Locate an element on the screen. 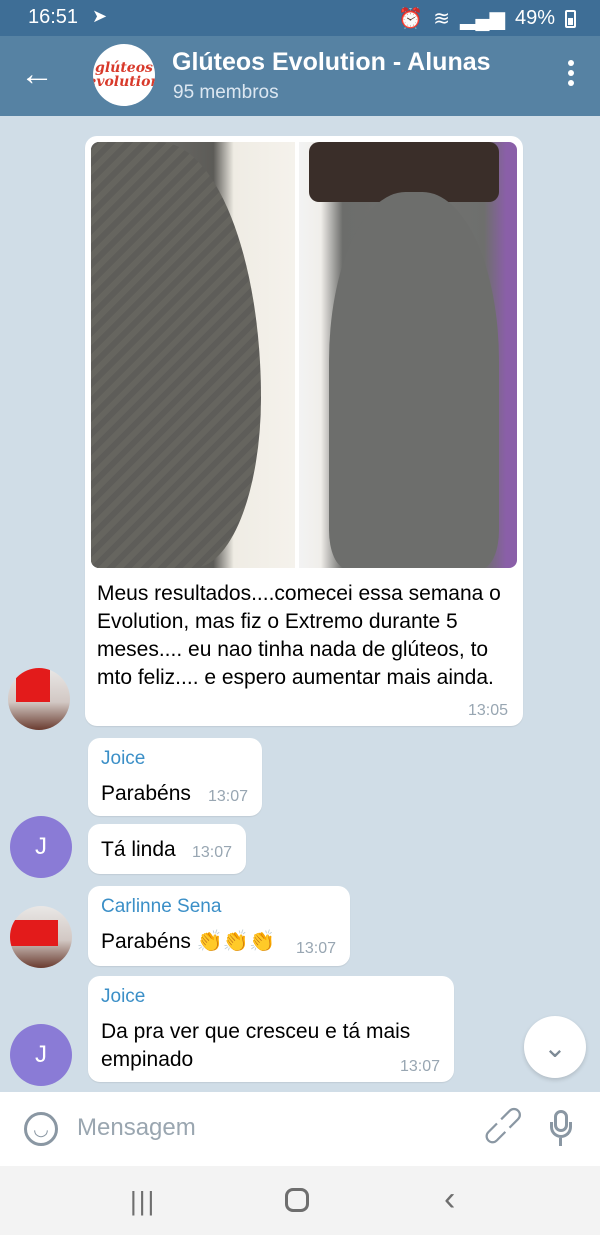 The width and height of the screenshot is (600, 1235). scroll-down-button: ⌄ is located at coordinates (555, 1047).